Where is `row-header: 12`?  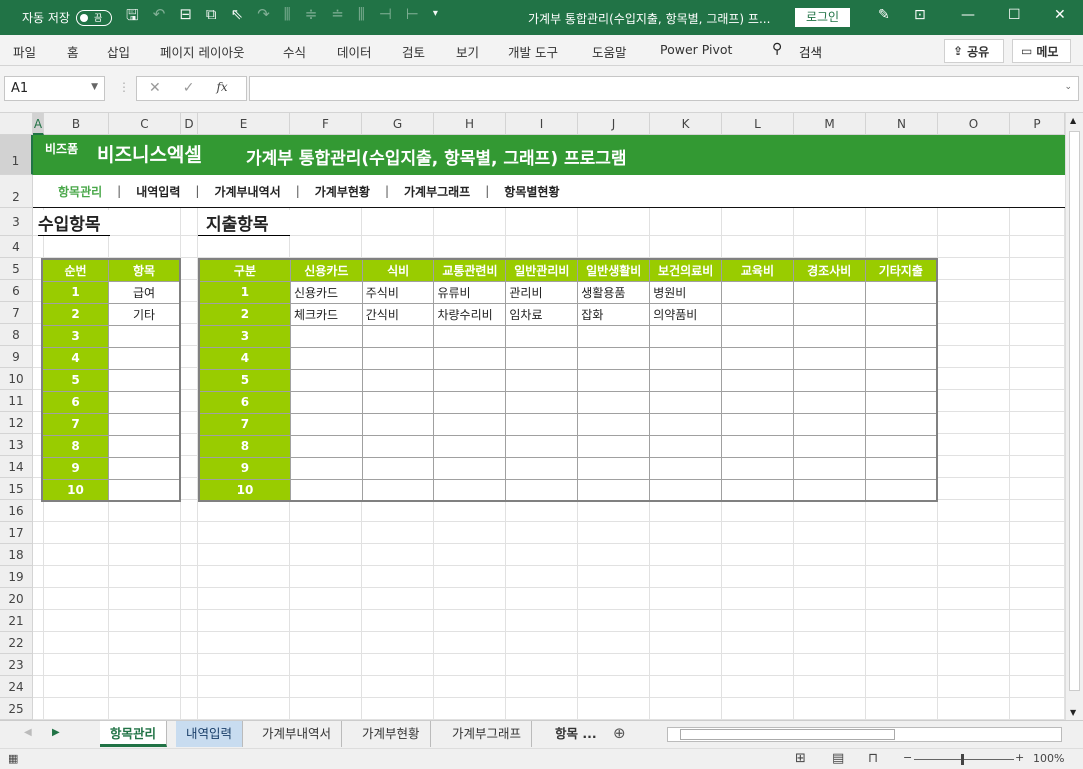 row-header: 12 is located at coordinates (16, 423).